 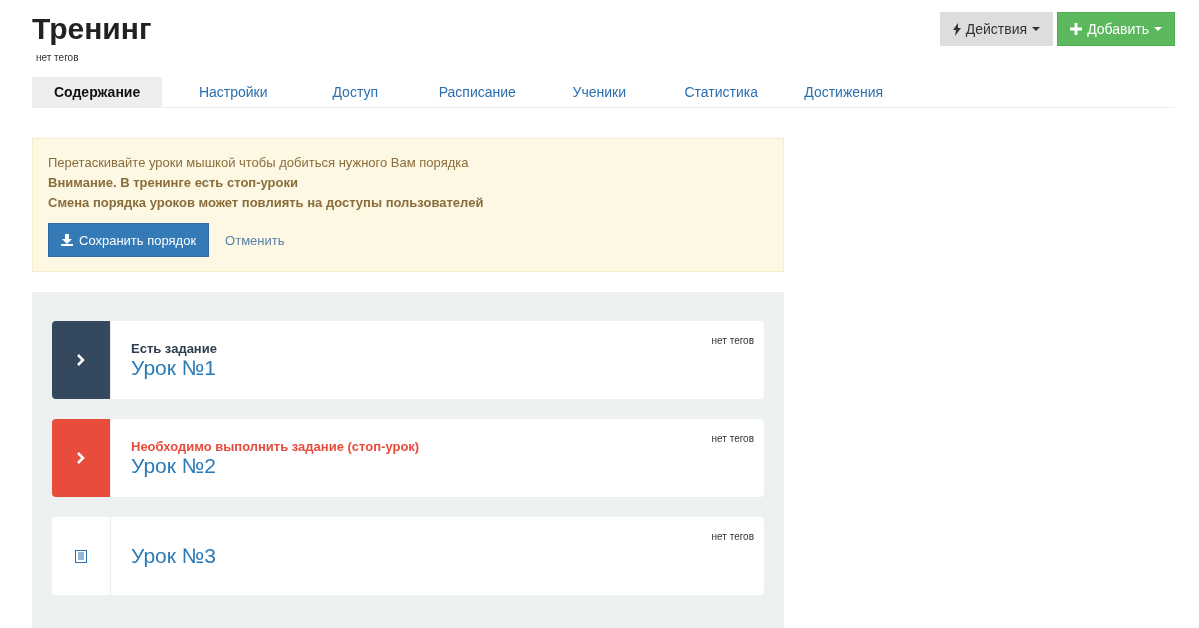 I want to click on lesson-card: Урок №3 нет тегов, so click(x=408, y=556).